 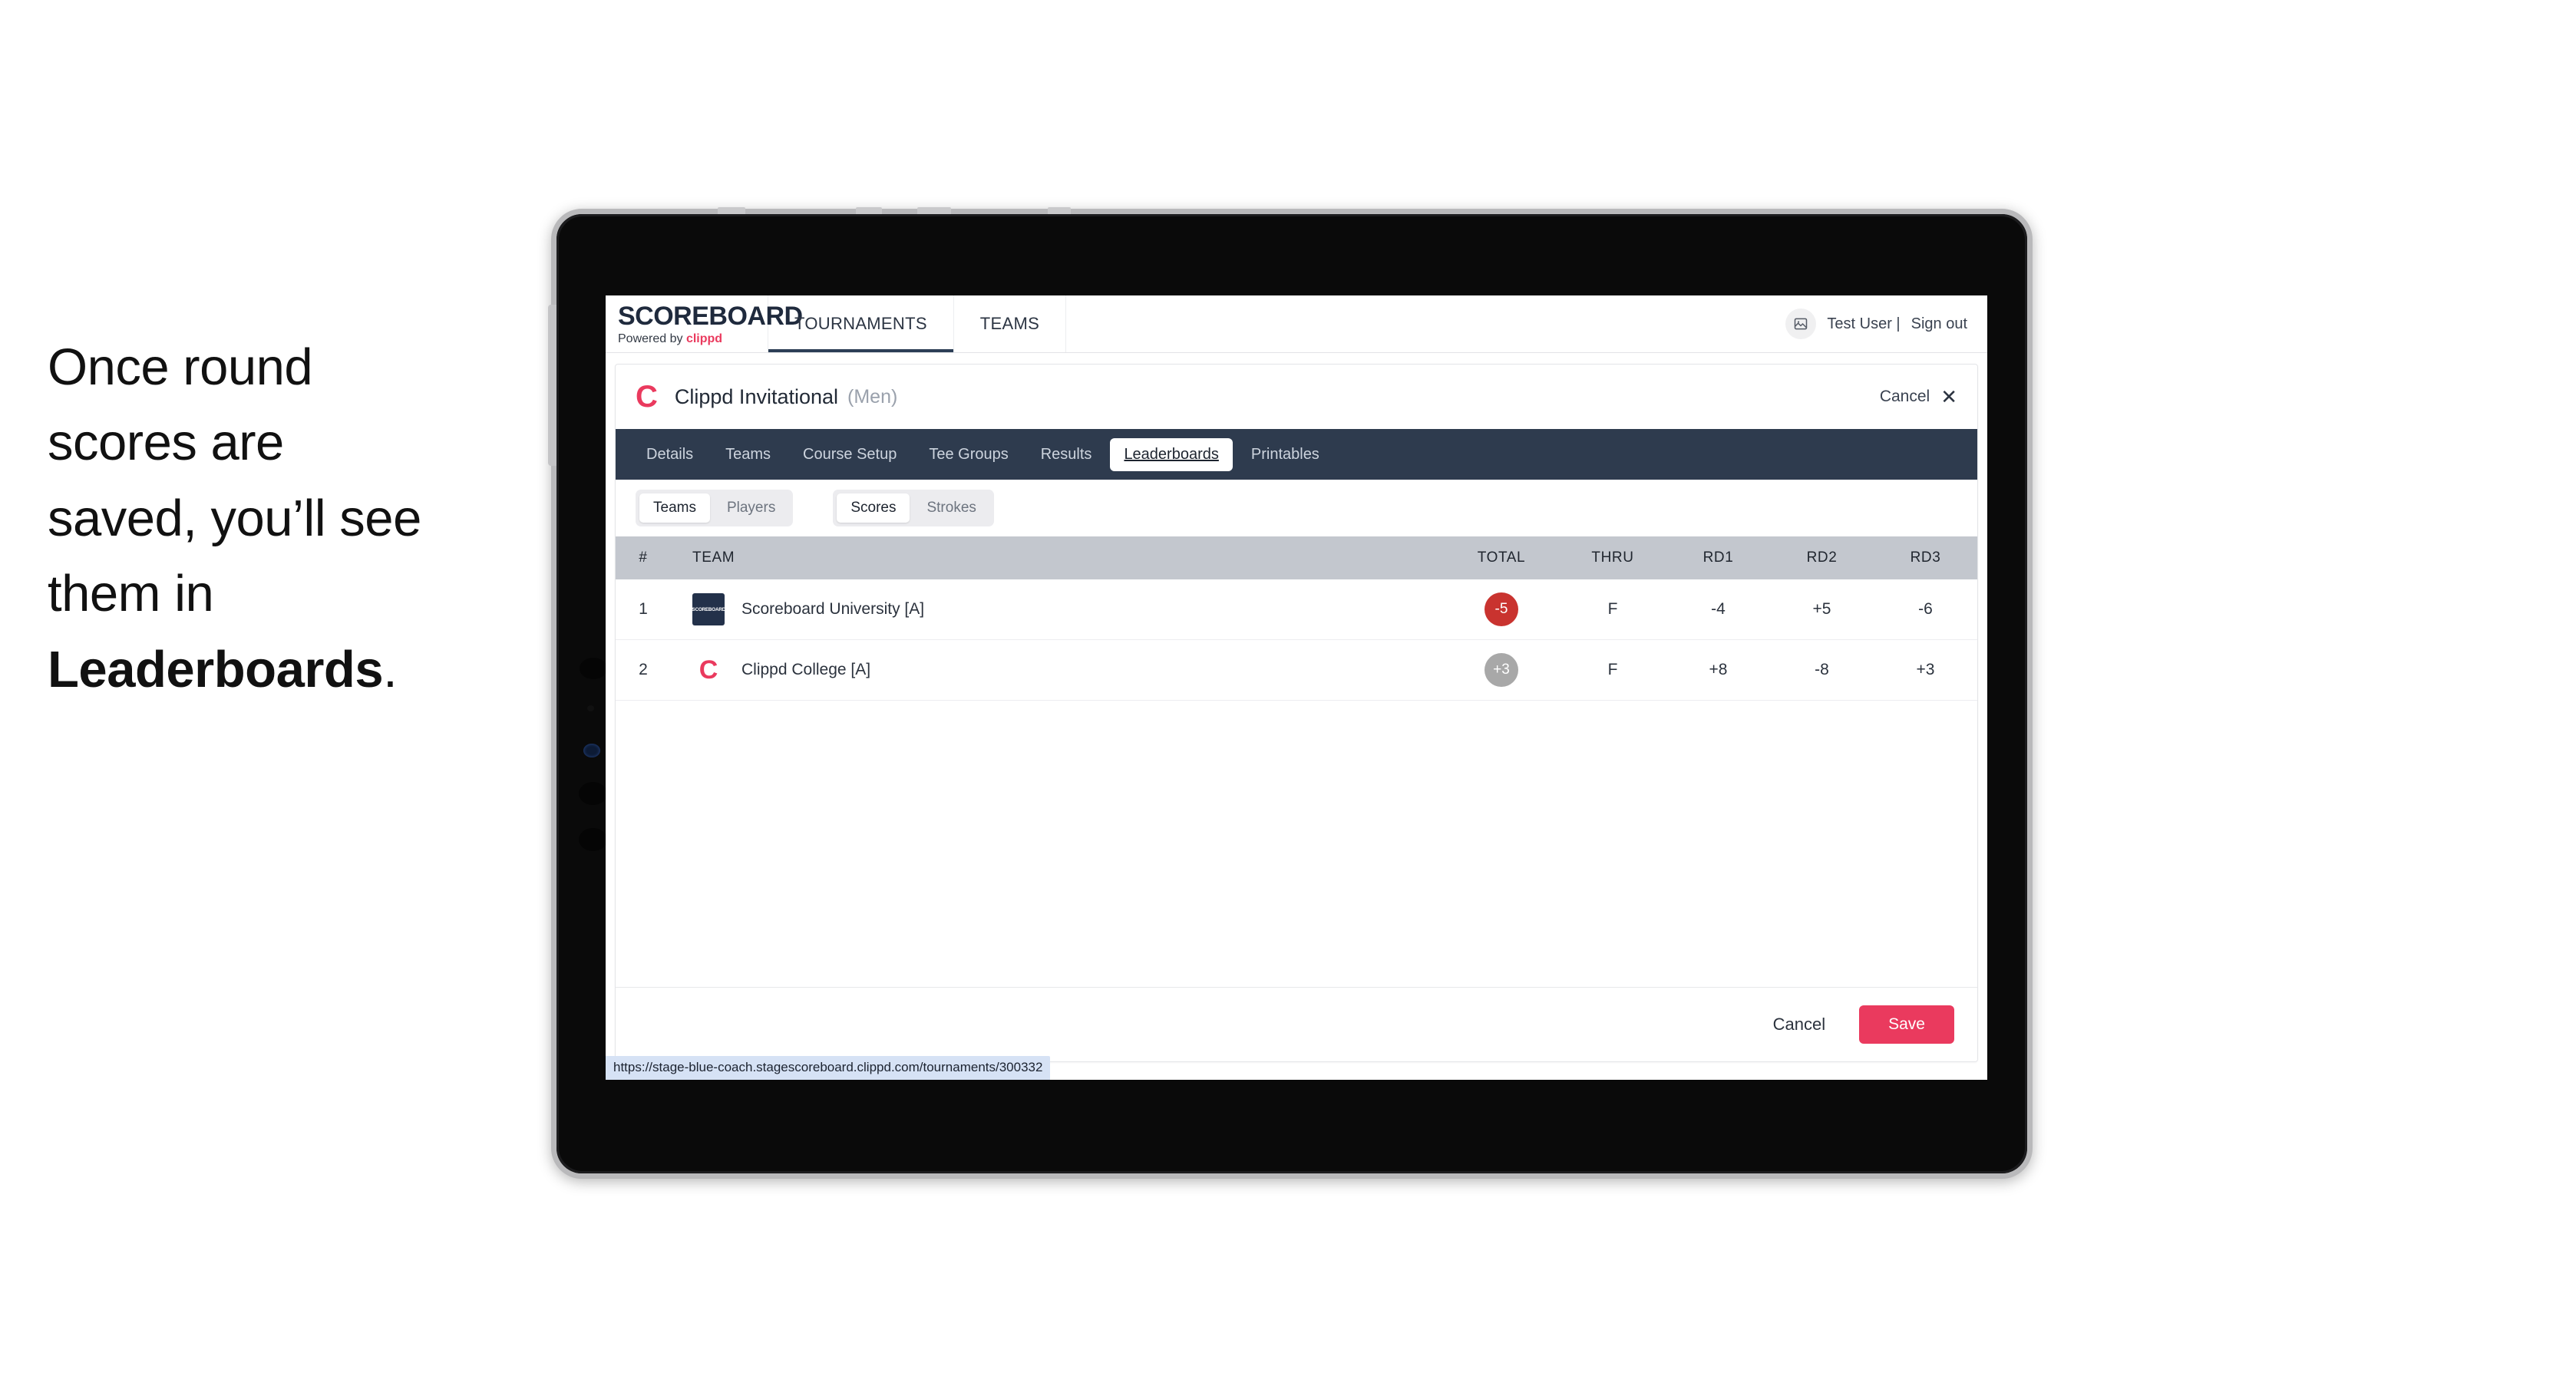 I want to click on table-header-row: # TEAM TOTAL THRU RD1 RD2 RD3, so click(x=1296, y=557).